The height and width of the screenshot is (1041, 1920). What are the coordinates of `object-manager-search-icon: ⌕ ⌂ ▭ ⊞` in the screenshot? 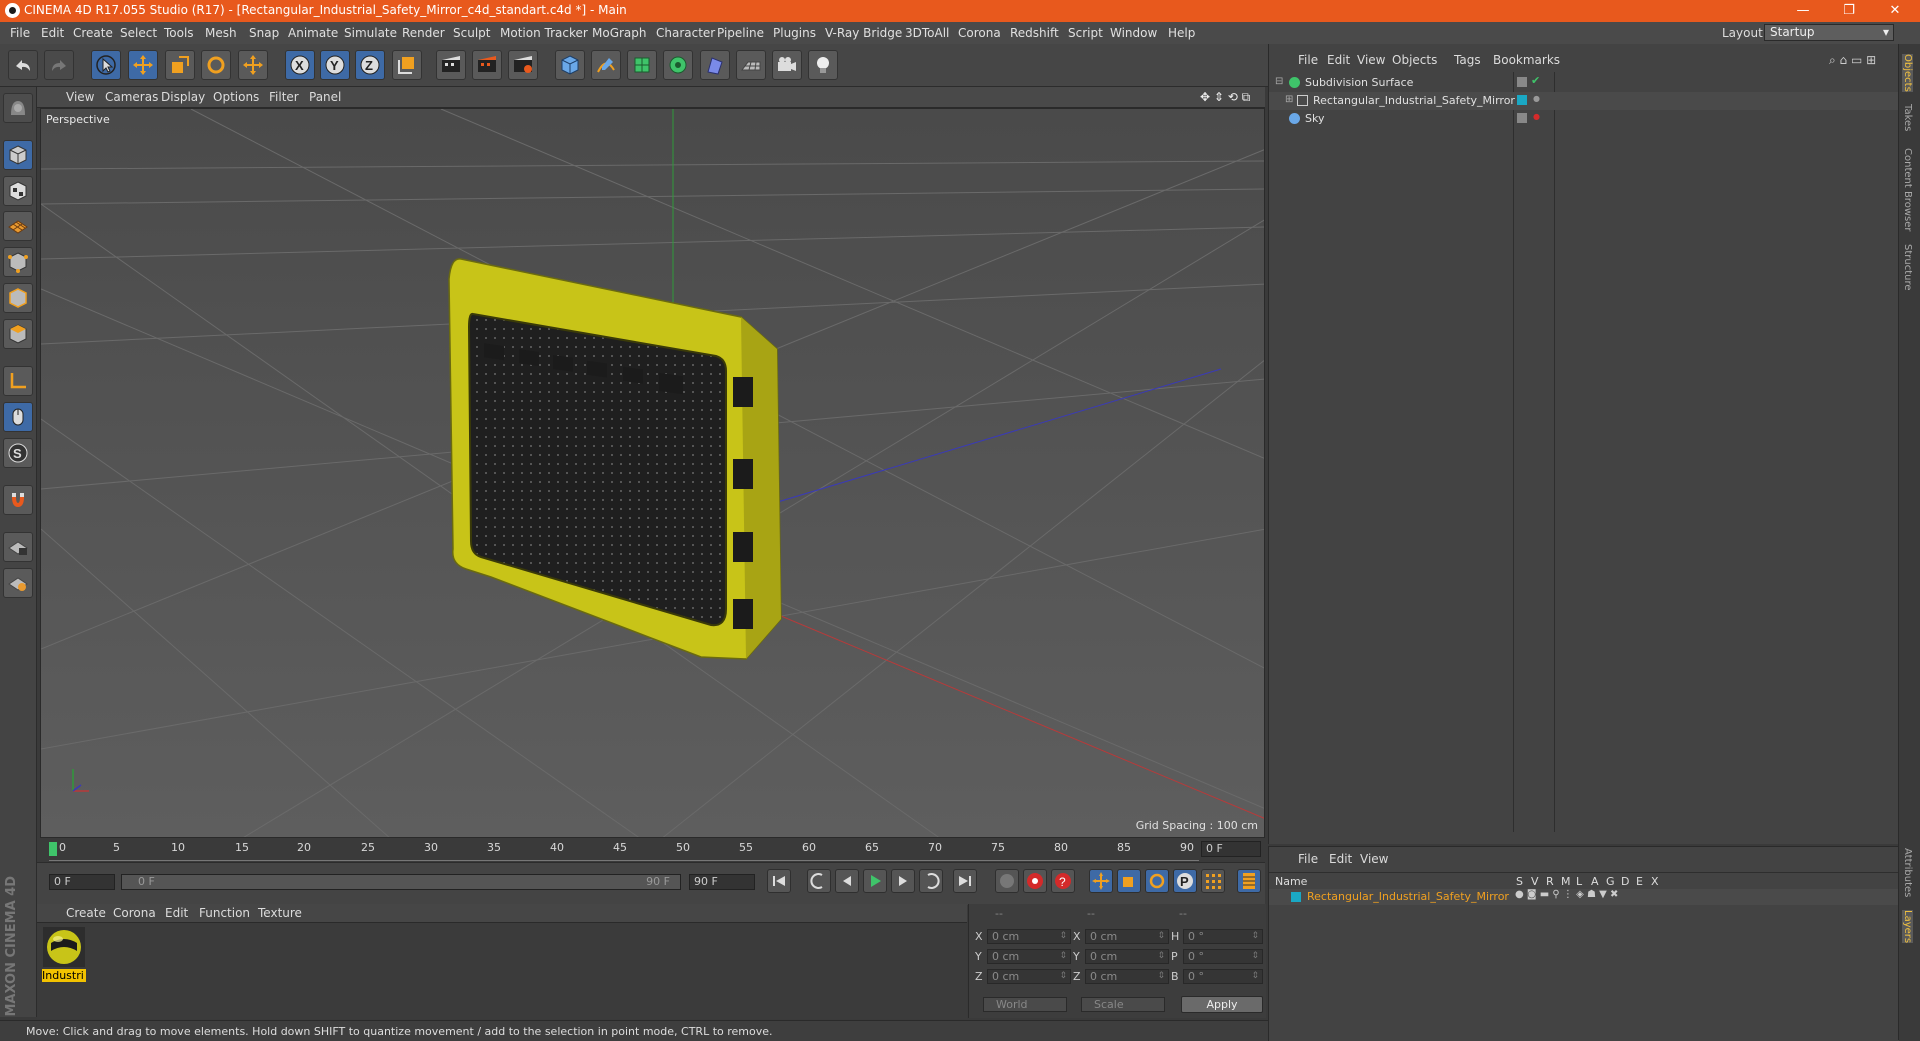 It's located at (1852, 60).